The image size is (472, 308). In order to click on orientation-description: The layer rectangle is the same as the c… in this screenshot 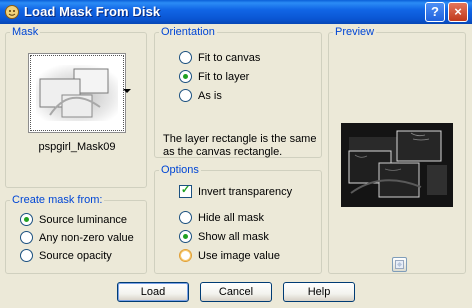, I will do `click(240, 145)`.